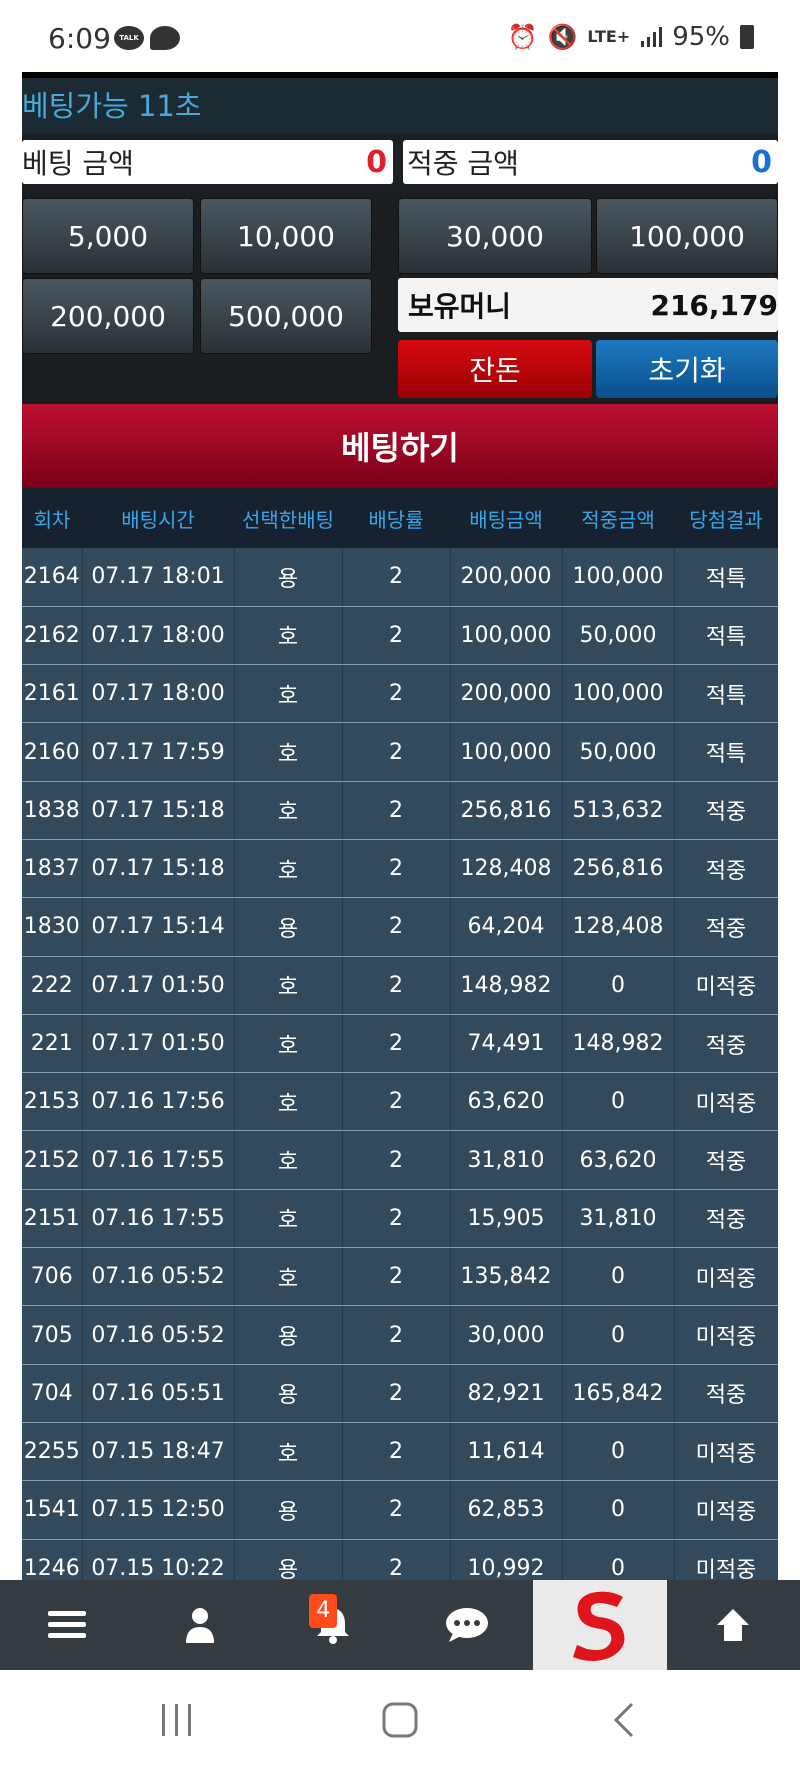 The image size is (800, 1778). I want to click on profile-button, so click(199, 1625).